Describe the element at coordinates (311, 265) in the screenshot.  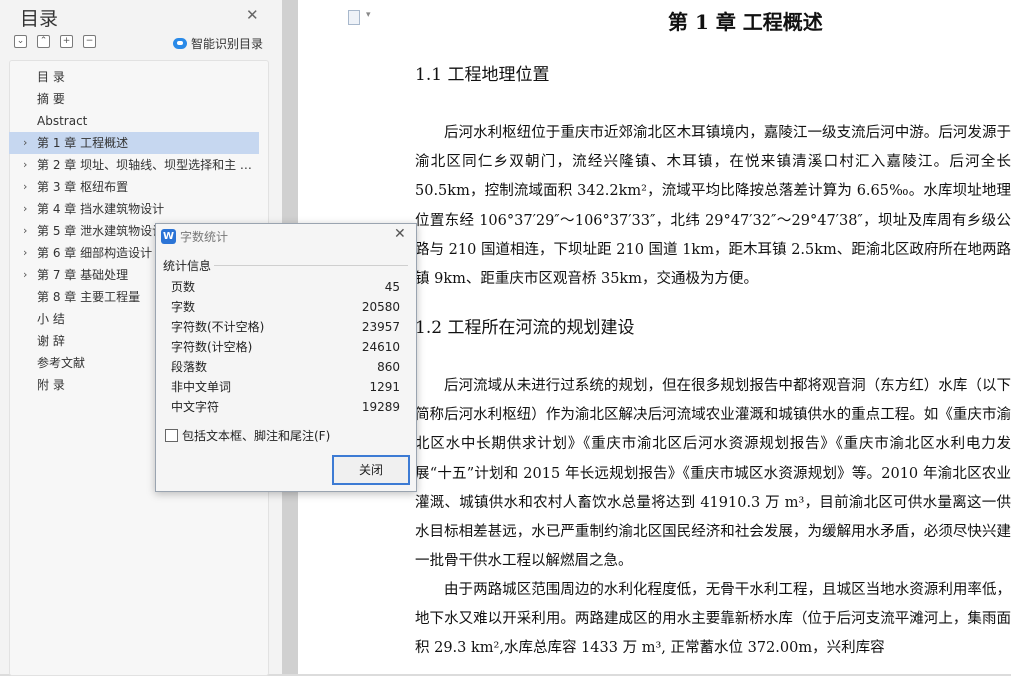
I see `divider` at that location.